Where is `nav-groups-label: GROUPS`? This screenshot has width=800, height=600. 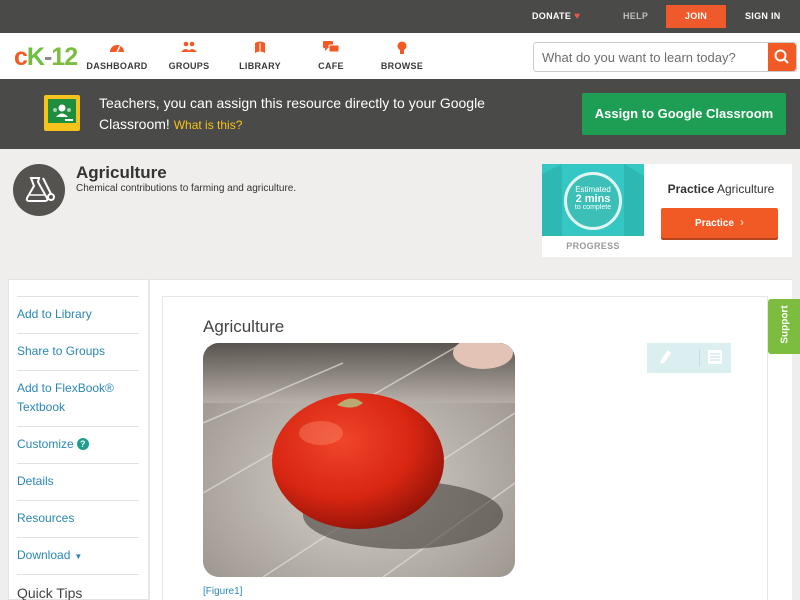
nav-groups-label: GROUPS is located at coordinates (189, 66).